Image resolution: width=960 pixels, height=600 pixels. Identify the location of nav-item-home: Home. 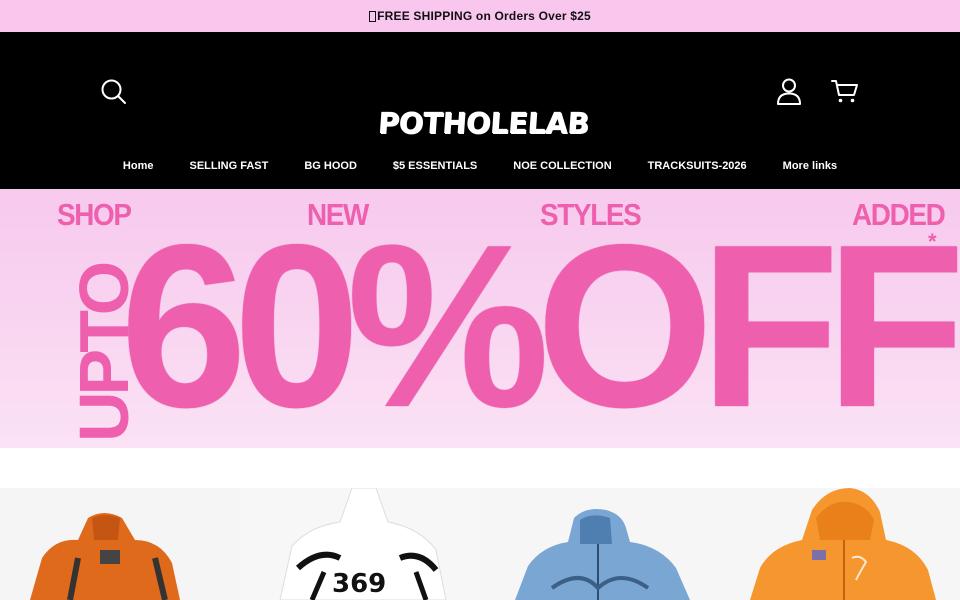
(138, 166).